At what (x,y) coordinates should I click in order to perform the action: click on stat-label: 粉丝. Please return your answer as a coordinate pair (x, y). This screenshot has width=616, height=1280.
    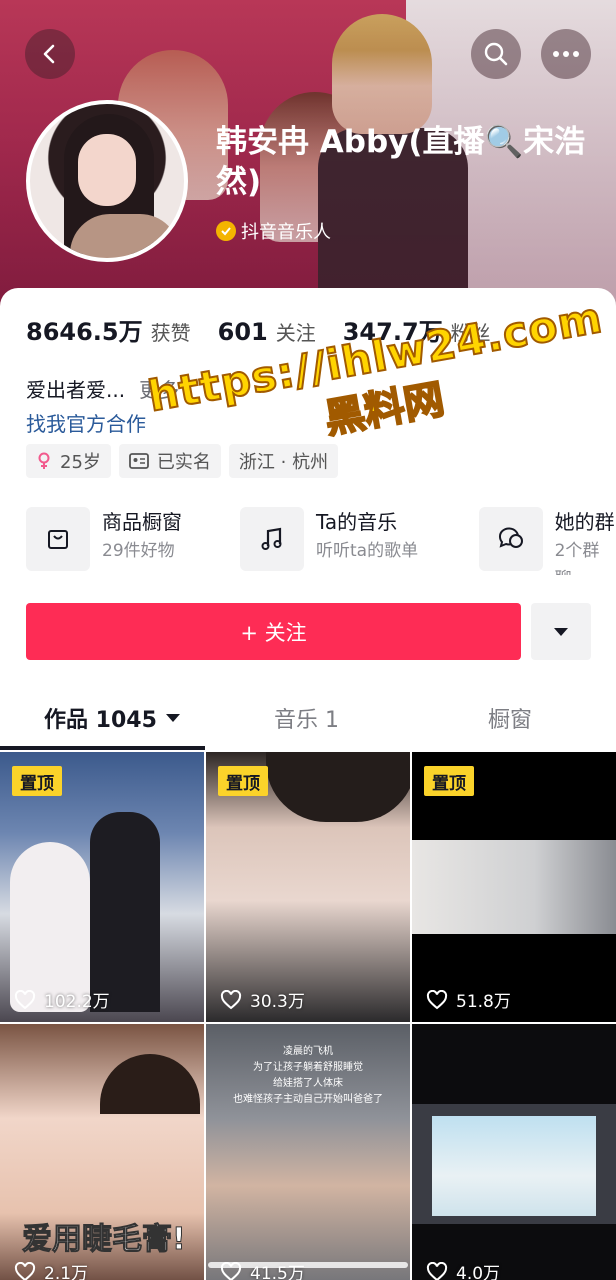
    Looking at the image, I should click on (470, 333).